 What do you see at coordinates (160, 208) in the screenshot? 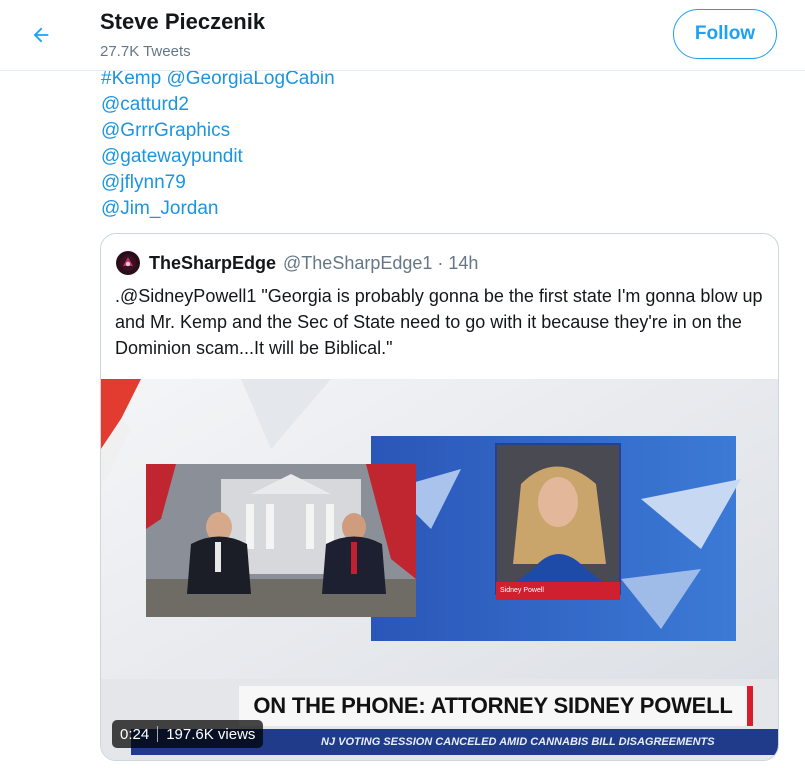
I see `mention-link: @Jim_Jordan` at bounding box center [160, 208].